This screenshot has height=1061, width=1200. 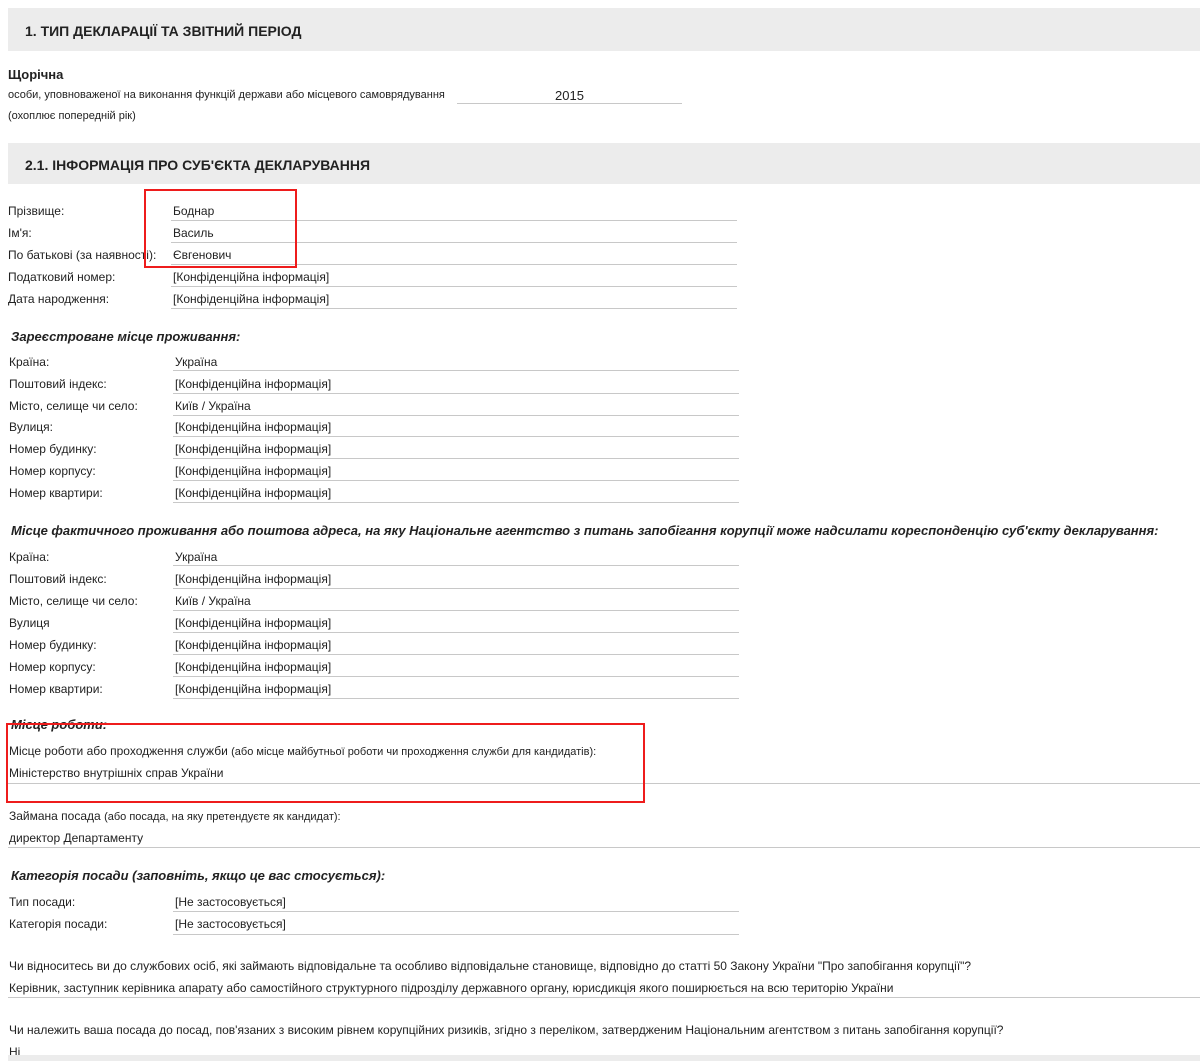 What do you see at coordinates (56, 689) in the screenshot?
I see `act-apartment-label: Номер квартири:` at bounding box center [56, 689].